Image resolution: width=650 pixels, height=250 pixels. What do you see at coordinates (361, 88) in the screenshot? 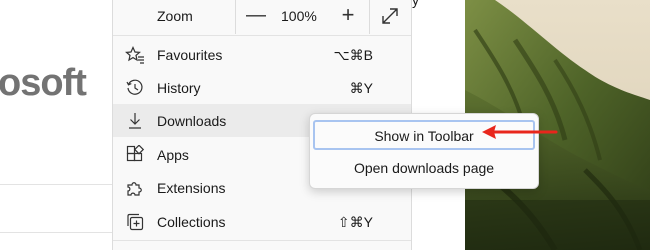
I see `menu-item-shortcut: ⌘Y` at bounding box center [361, 88].